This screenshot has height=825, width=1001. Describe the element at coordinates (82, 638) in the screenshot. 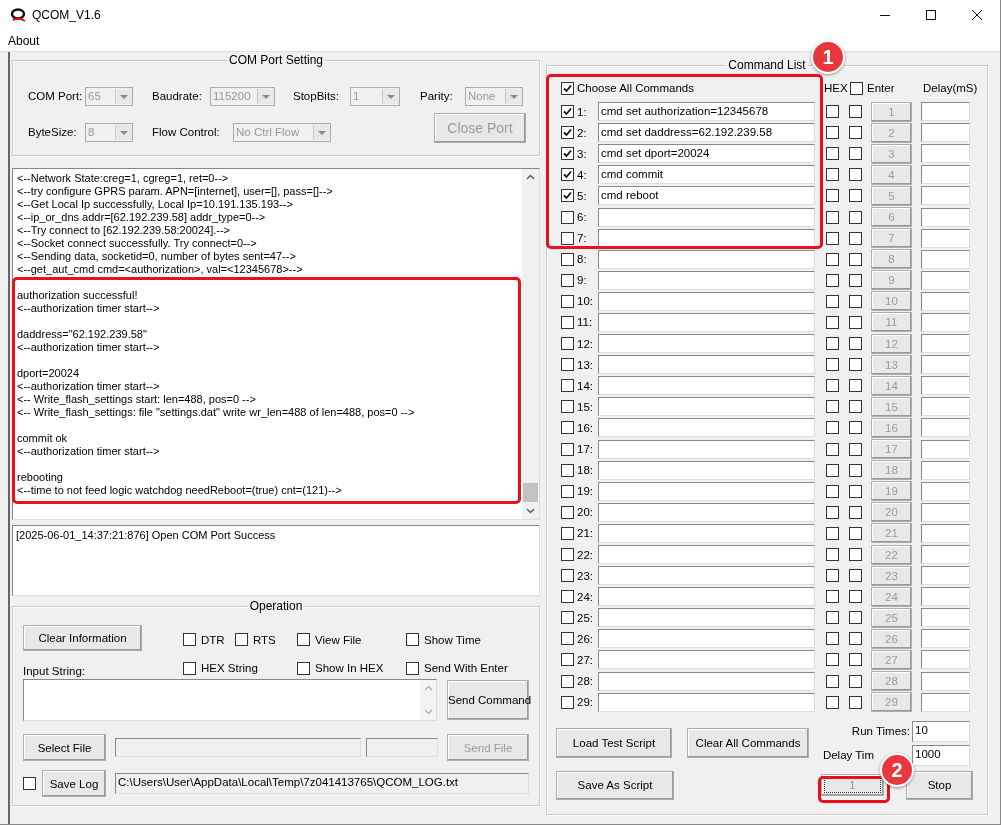

I see `clear-information-button: Clear Information` at that location.